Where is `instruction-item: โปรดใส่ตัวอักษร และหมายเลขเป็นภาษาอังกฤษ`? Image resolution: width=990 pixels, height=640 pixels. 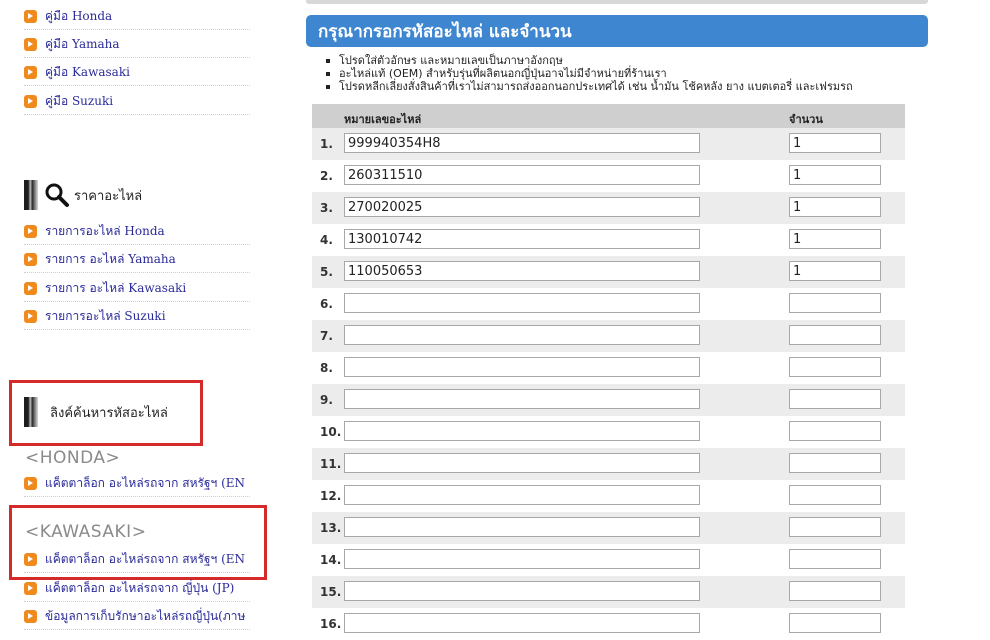
instruction-item: โปรดใส่ตัวอักษร และหมายเลขเป็นภาษาอังกฤษ is located at coordinates (589, 60).